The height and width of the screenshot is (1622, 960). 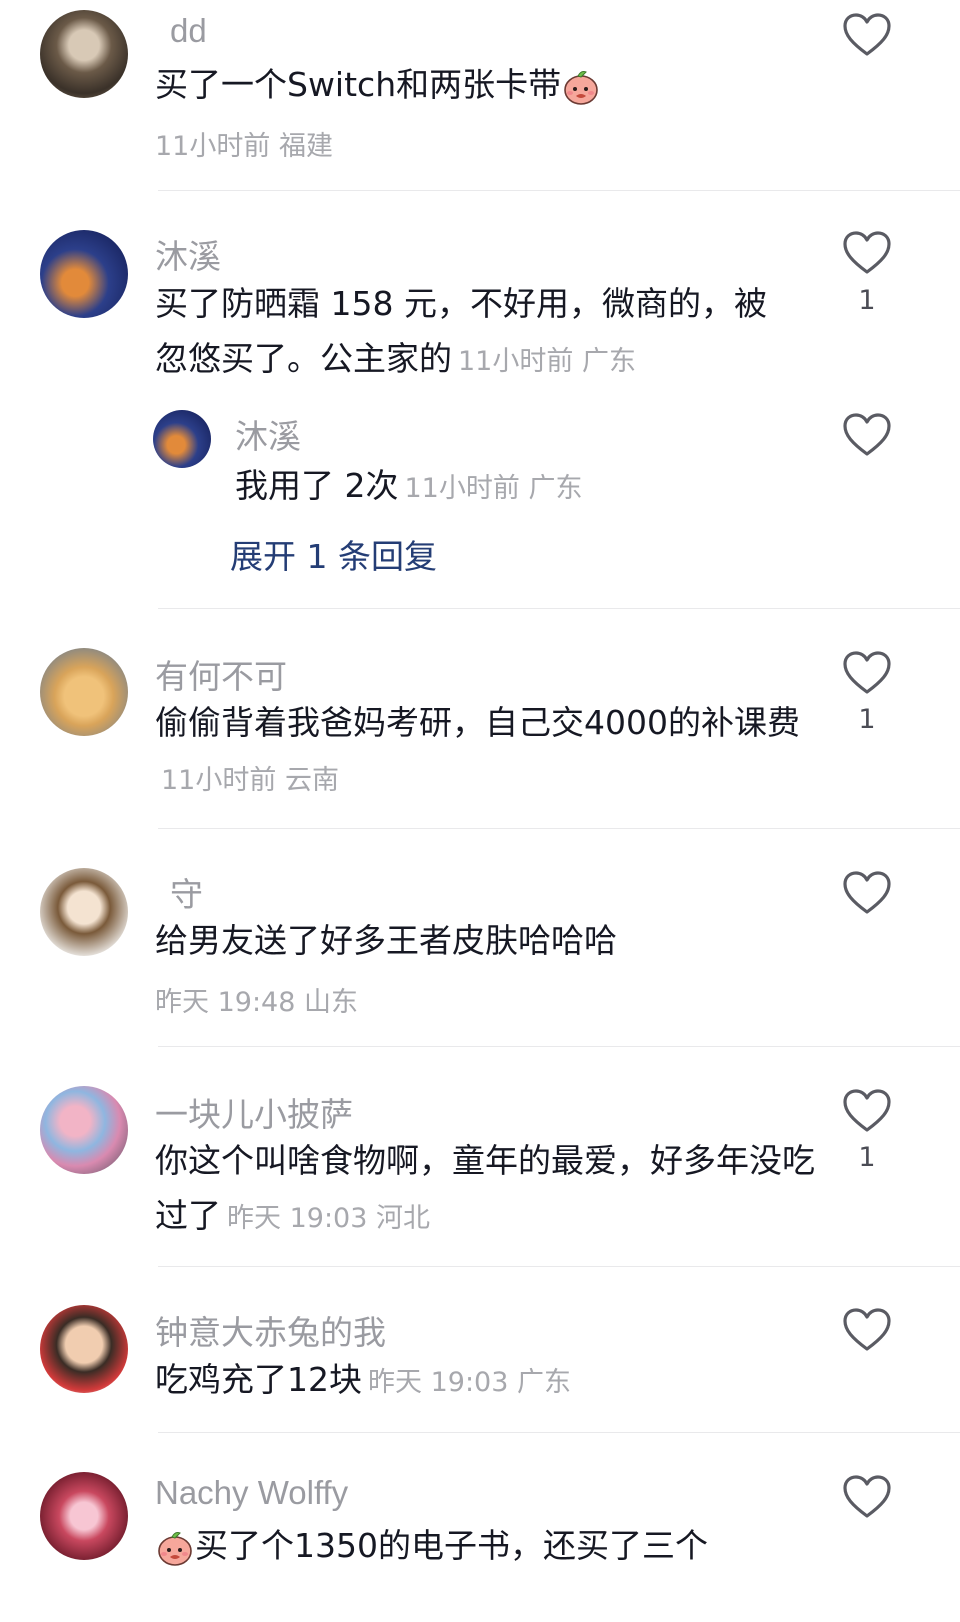 I want to click on comment-text: 给男友送了好多王者皮肤哈哈哈, so click(x=495, y=940).